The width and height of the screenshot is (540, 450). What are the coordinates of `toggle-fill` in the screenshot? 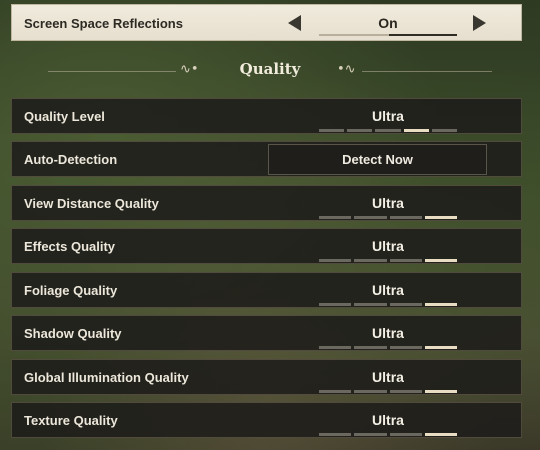 It's located at (423, 35).